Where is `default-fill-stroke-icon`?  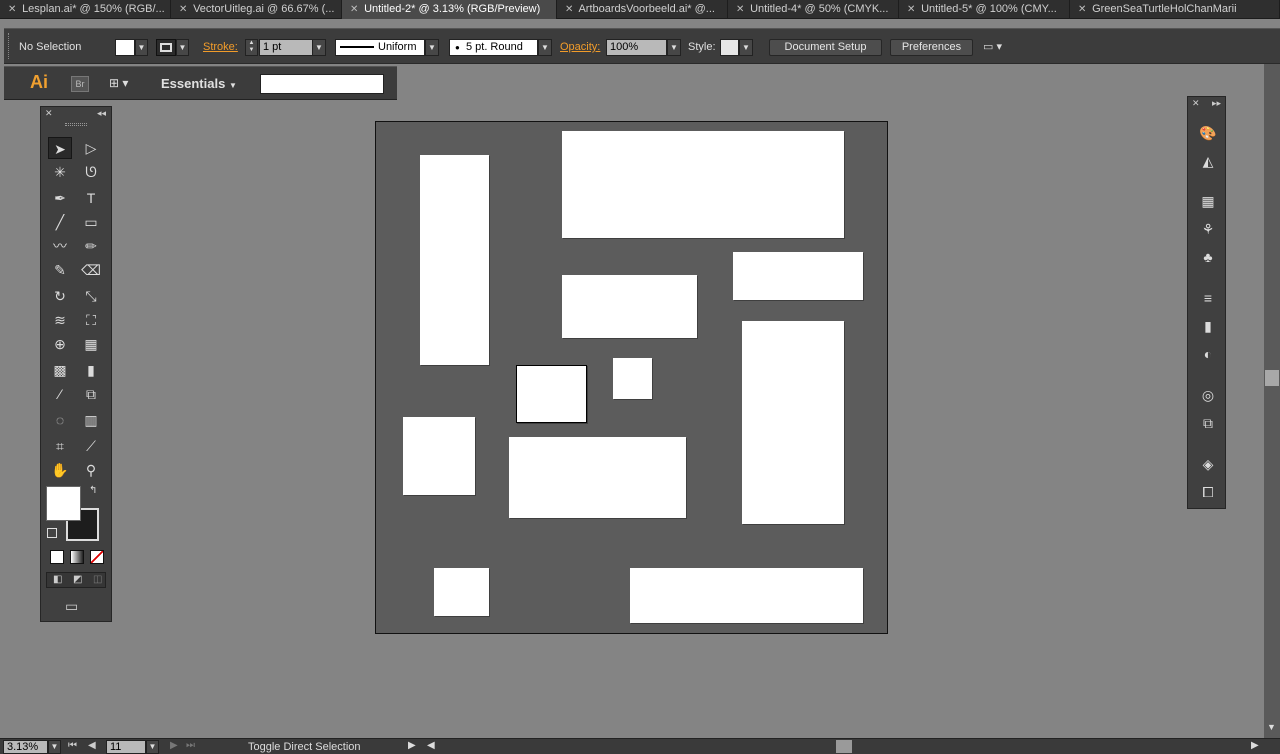 default-fill-stroke-icon is located at coordinates (52, 533).